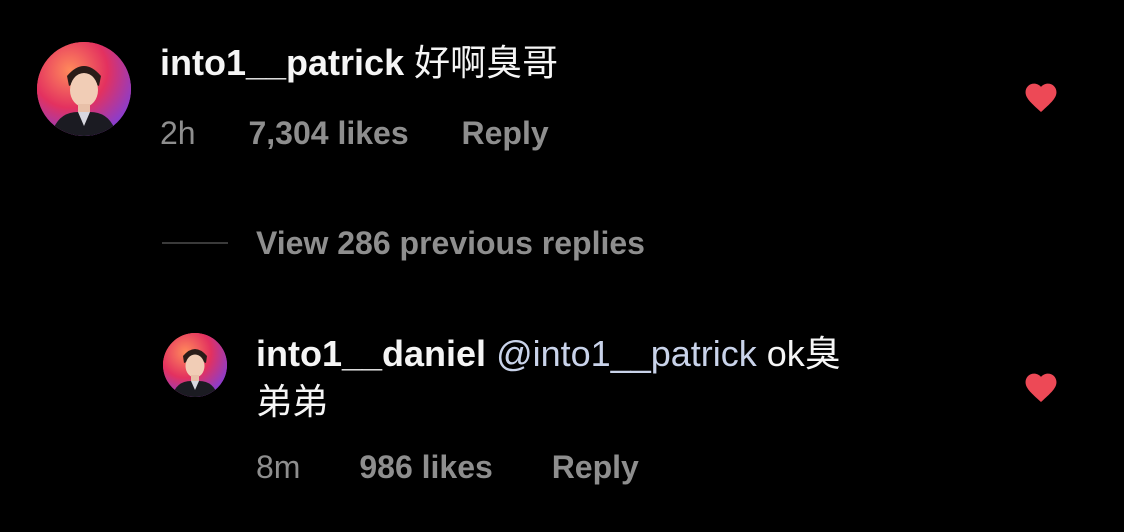 This screenshot has width=1124, height=532. Describe the element at coordinates (282, 62) in the screenshot. I see `comment-username: into1__patrick` at that location.